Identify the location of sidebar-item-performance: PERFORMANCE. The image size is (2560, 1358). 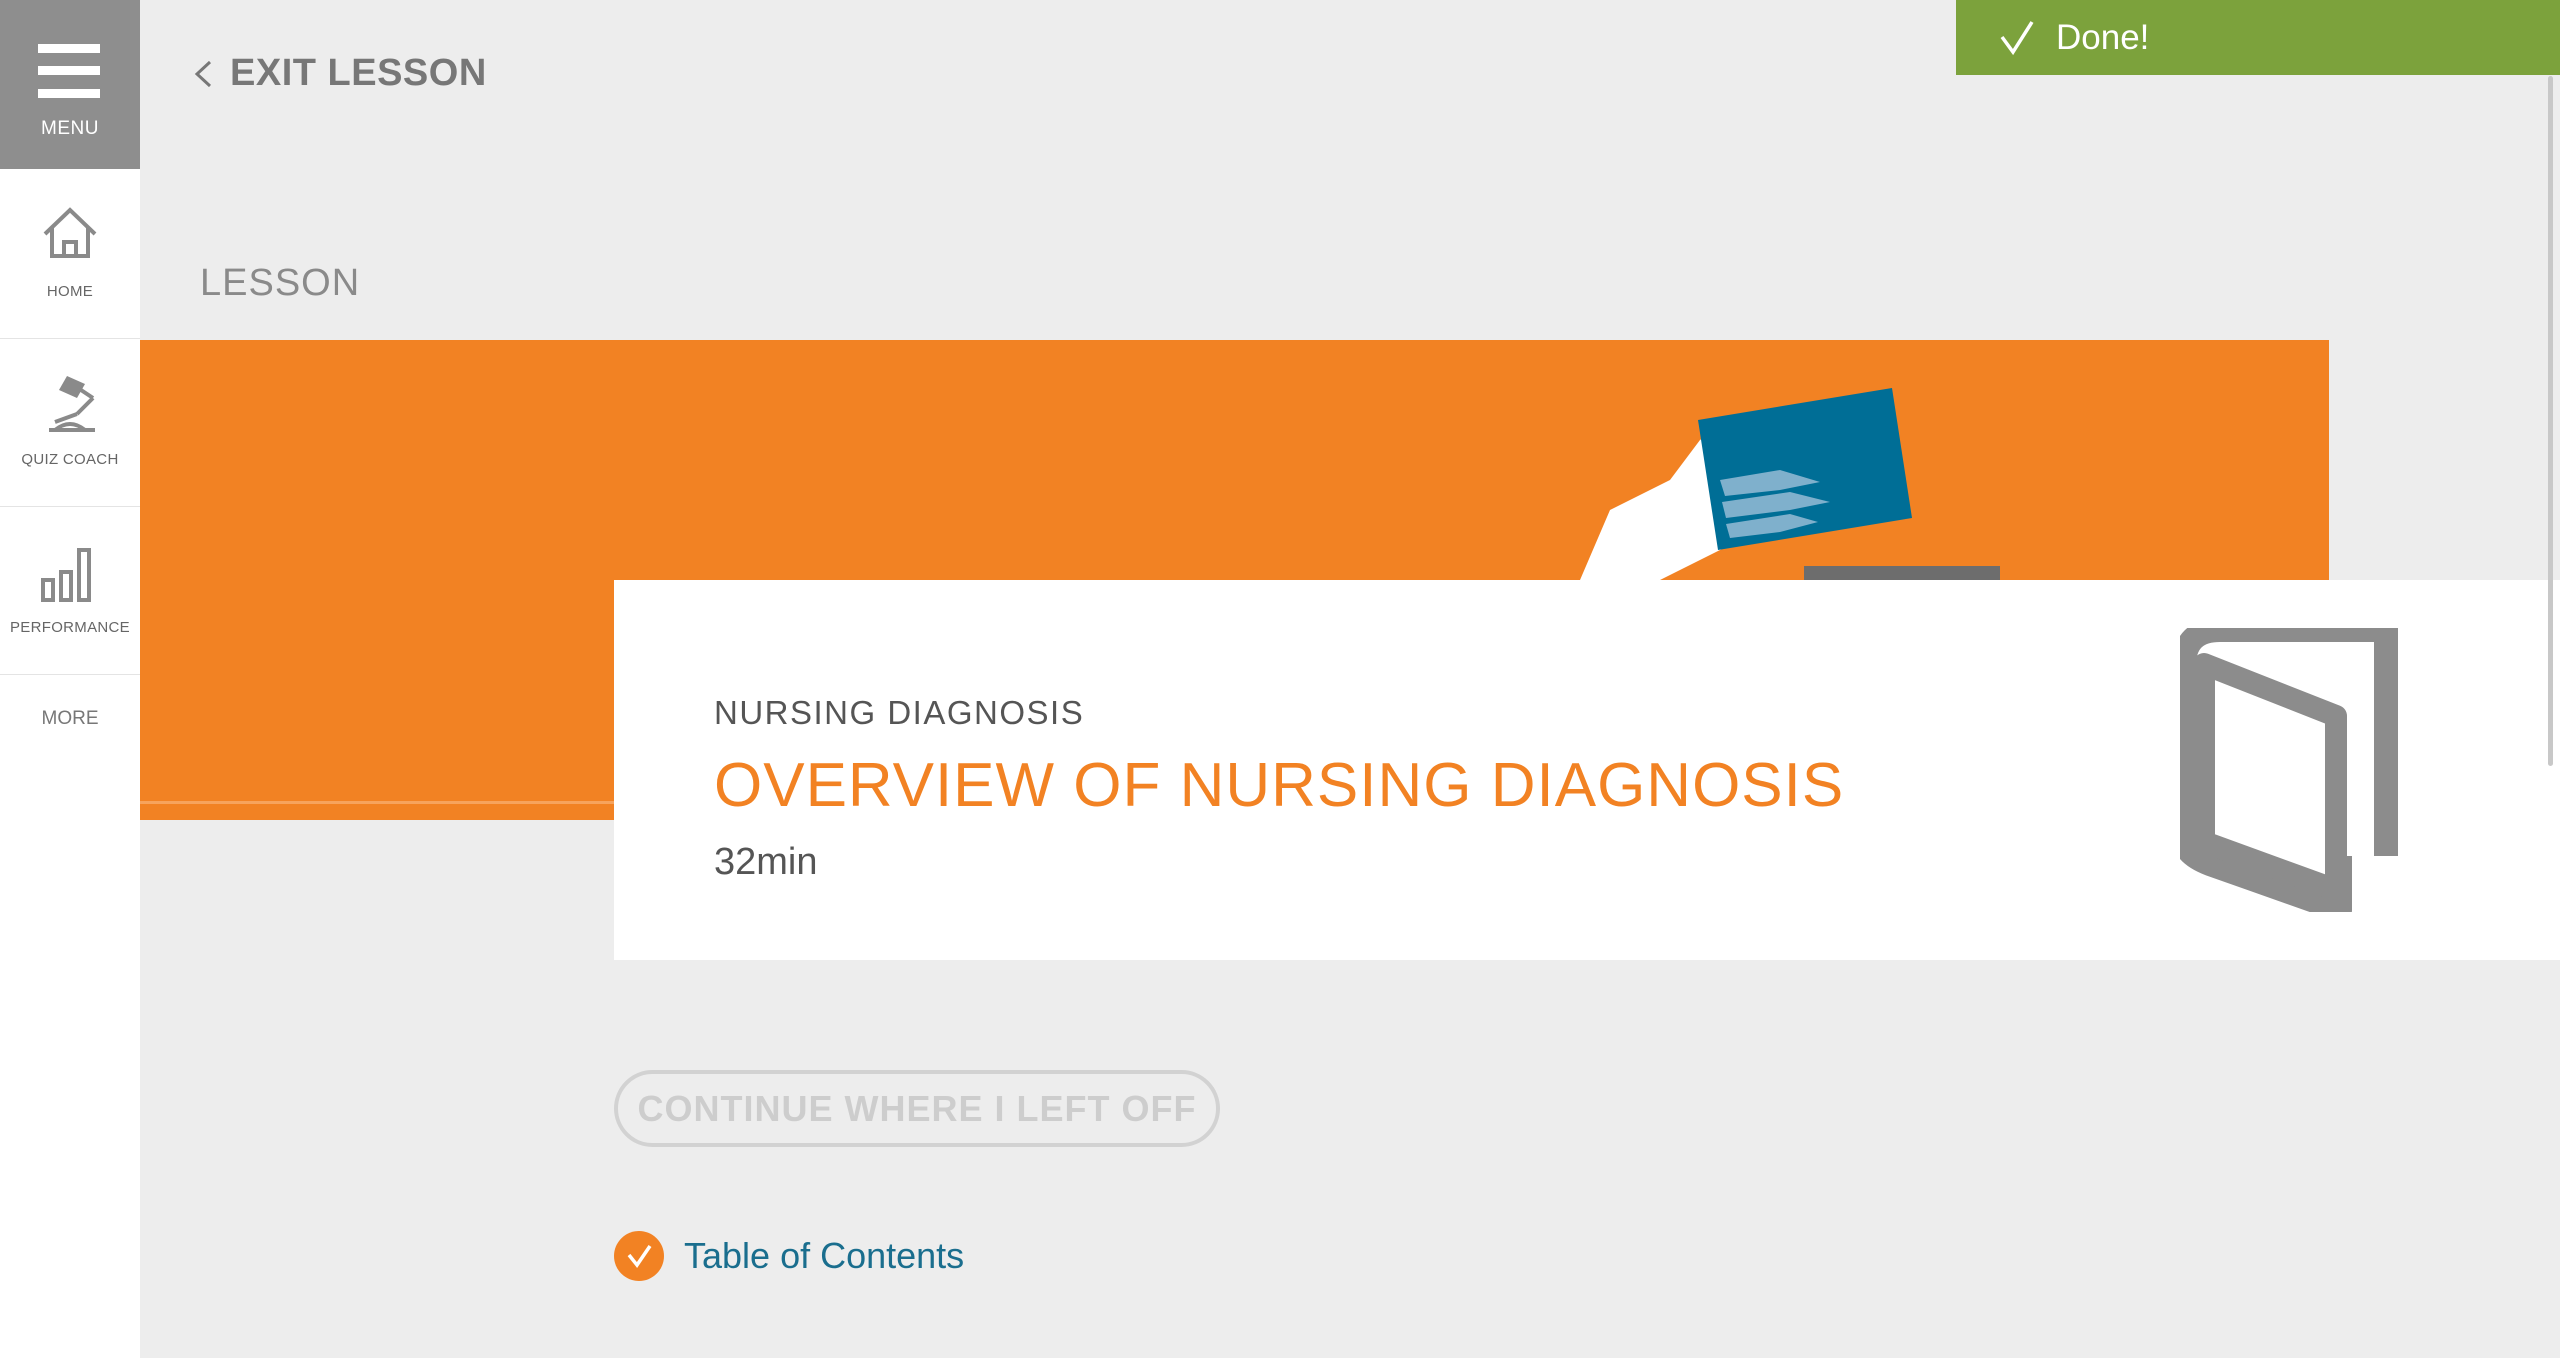
(70, 590).